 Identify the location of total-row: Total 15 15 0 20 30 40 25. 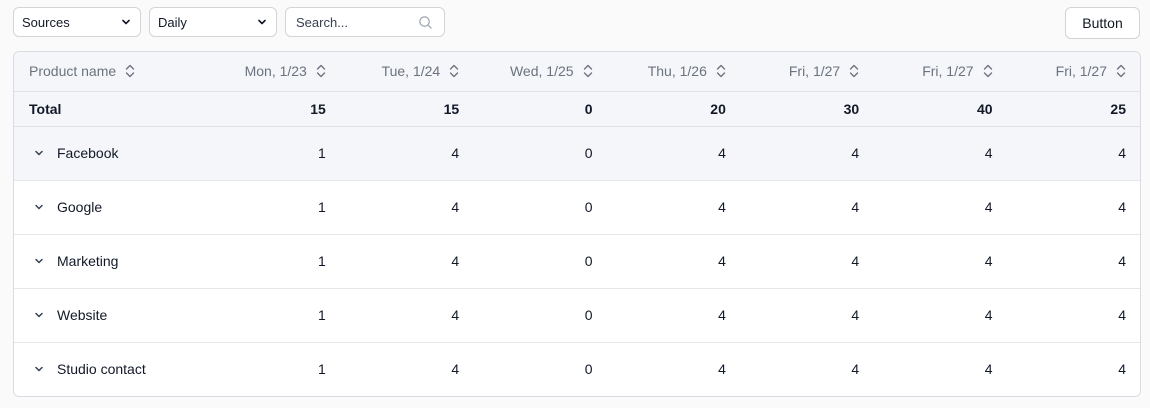
(577, 109).